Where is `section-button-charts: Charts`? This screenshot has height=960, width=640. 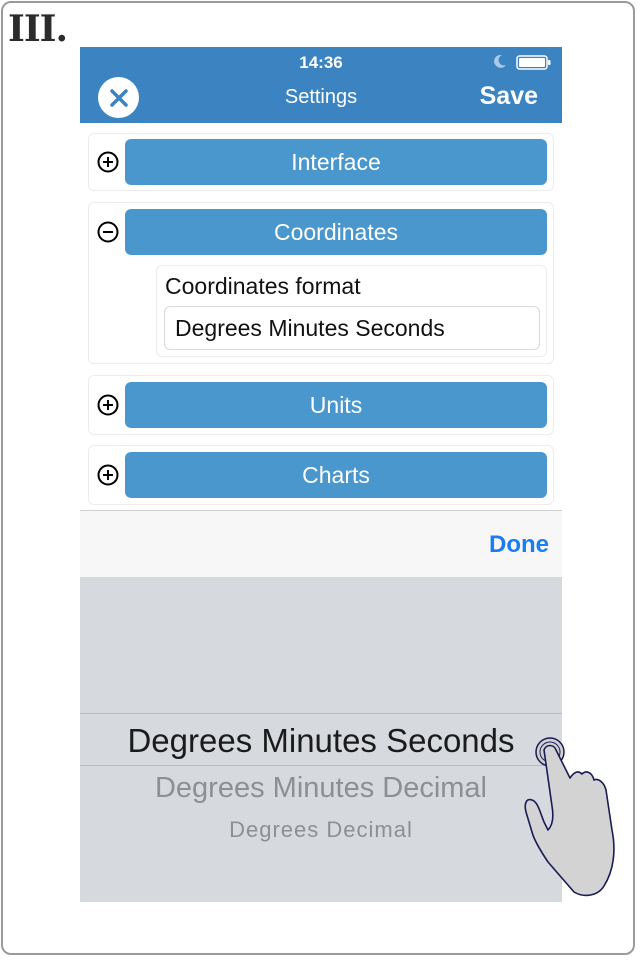
section-button-charts: Charts is located at coordinates (336, 475).